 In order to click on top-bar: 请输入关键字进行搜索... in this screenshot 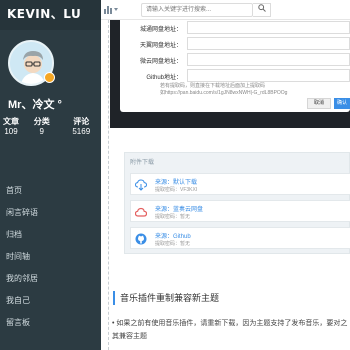, I will do `click(225, 10)`.